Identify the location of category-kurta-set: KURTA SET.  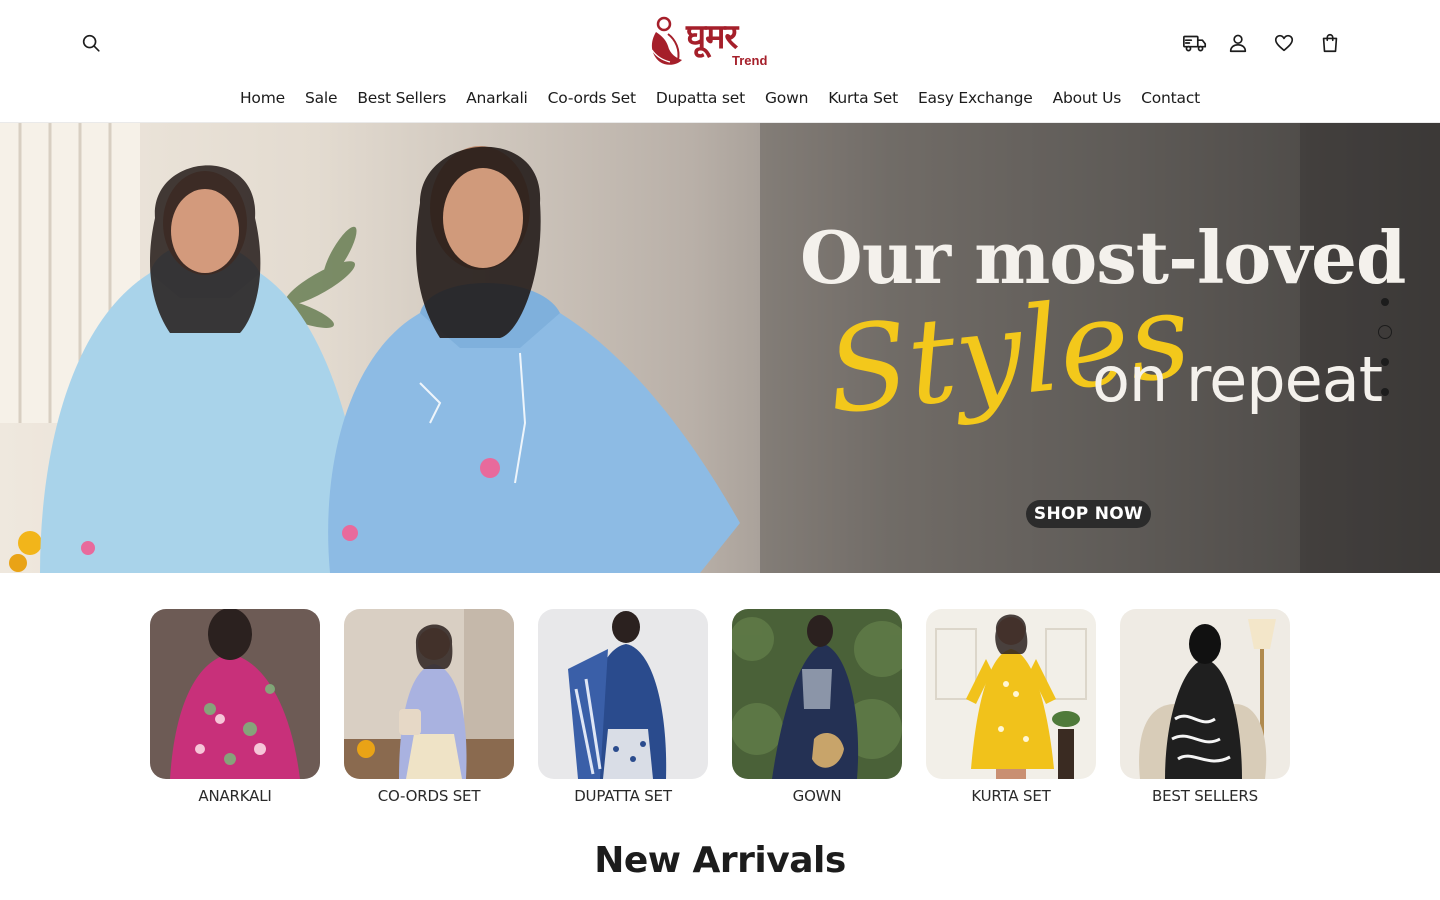
(1011, 707).